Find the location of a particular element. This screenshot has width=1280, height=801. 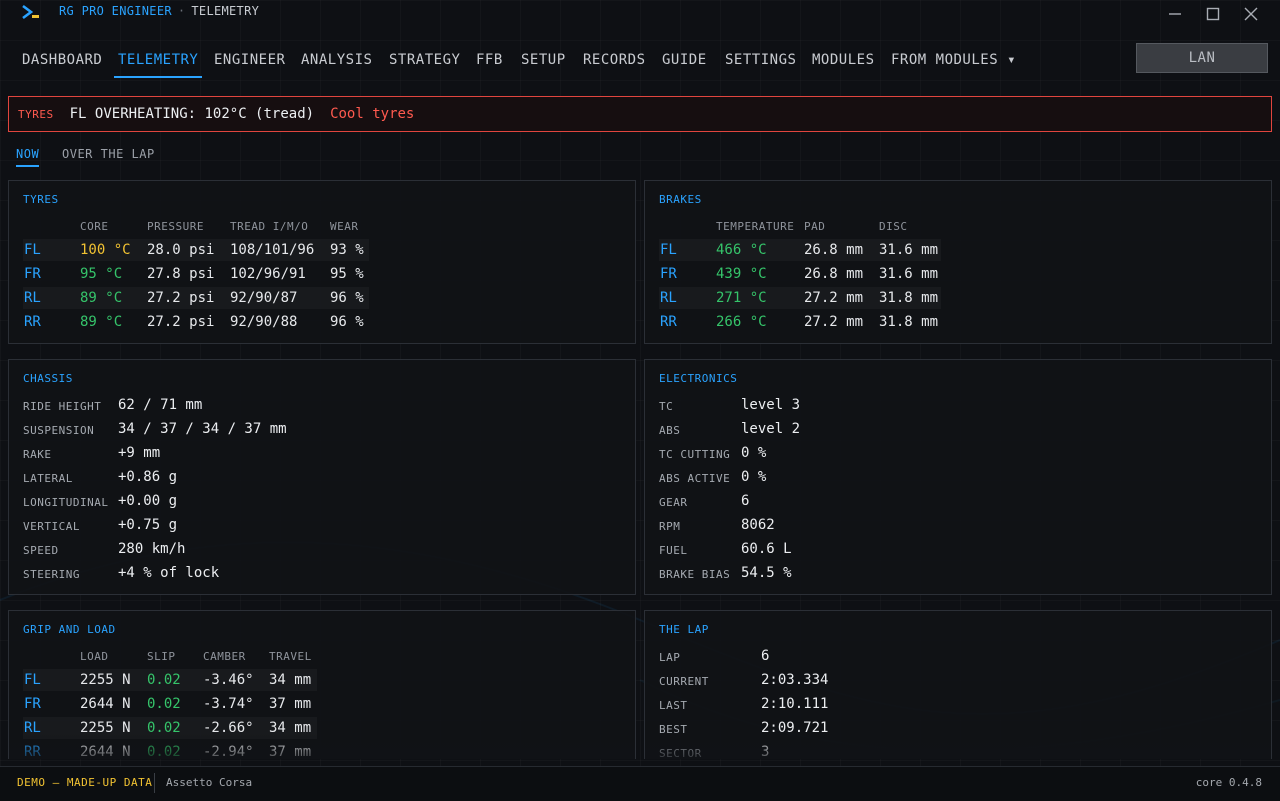

maximize-button is located at coordinates (1213, 14).